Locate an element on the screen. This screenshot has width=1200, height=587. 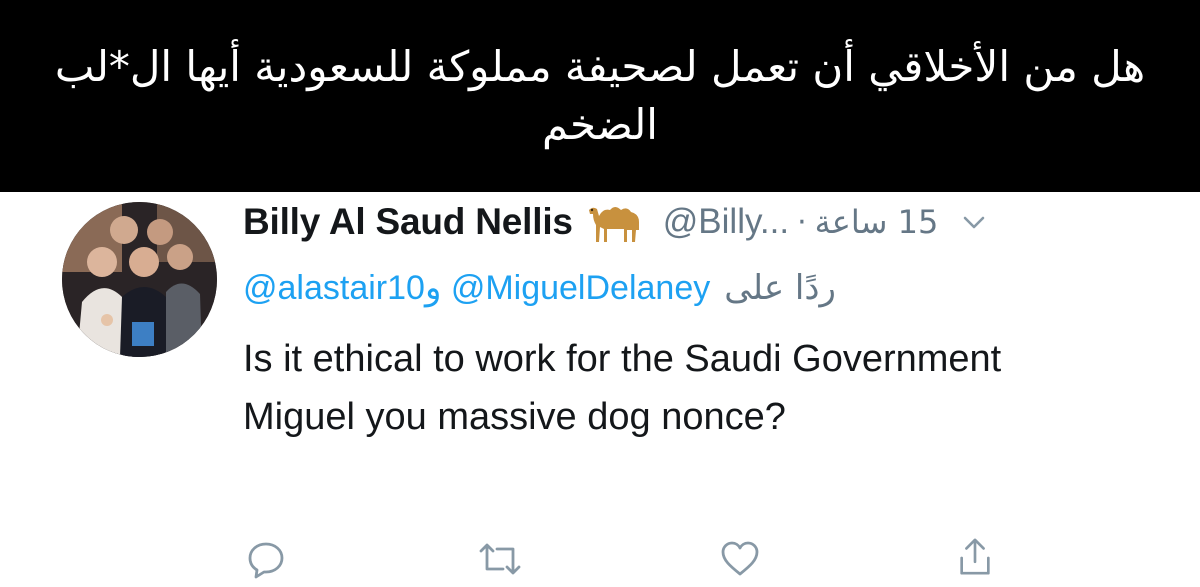
mention-link: @MiguelDelaney is located at coordinates (580, 288).